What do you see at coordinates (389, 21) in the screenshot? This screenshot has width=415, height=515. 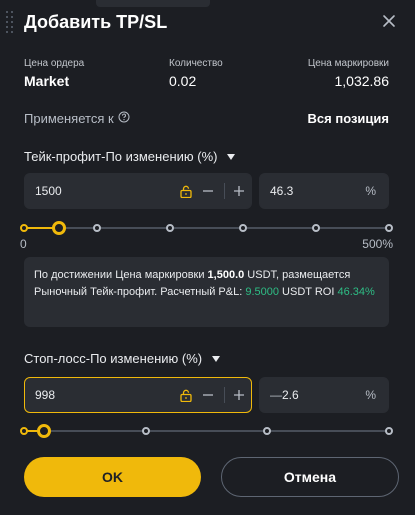 I see `close-icon` at bounding box center [389, 21].